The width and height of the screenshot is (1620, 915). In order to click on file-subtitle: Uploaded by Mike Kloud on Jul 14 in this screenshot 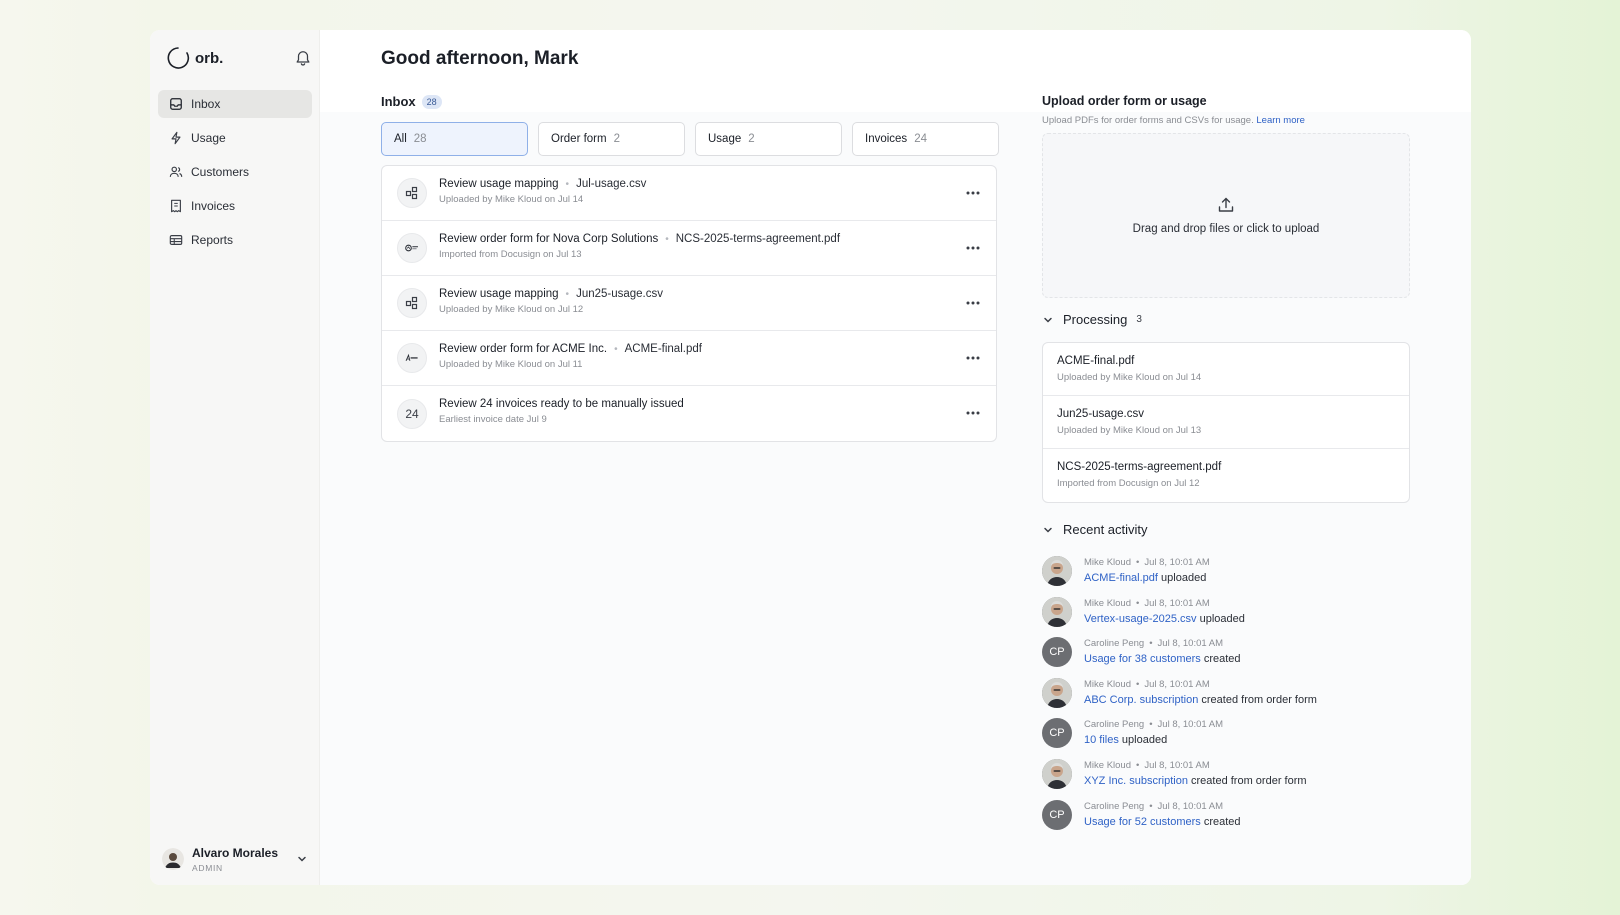, I will do `click(1129, 377)`.